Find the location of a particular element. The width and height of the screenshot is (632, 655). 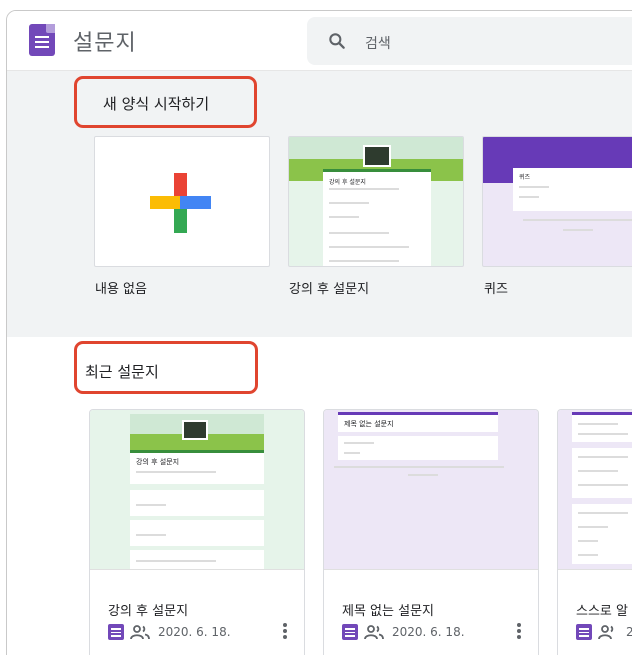

card-thumb-title: 제목 없는 설문지 is located at coordinates (369, 424).